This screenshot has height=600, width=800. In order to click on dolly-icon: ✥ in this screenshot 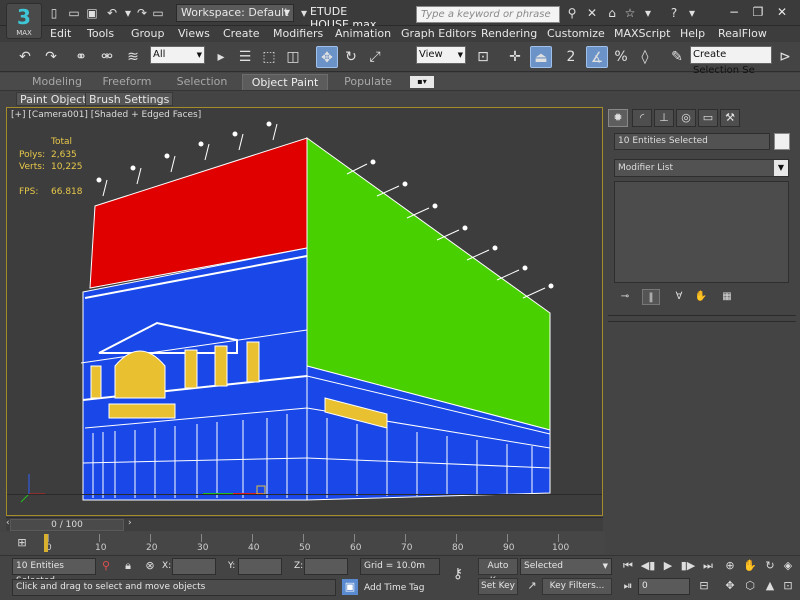, I will do `click(730, 586)`.